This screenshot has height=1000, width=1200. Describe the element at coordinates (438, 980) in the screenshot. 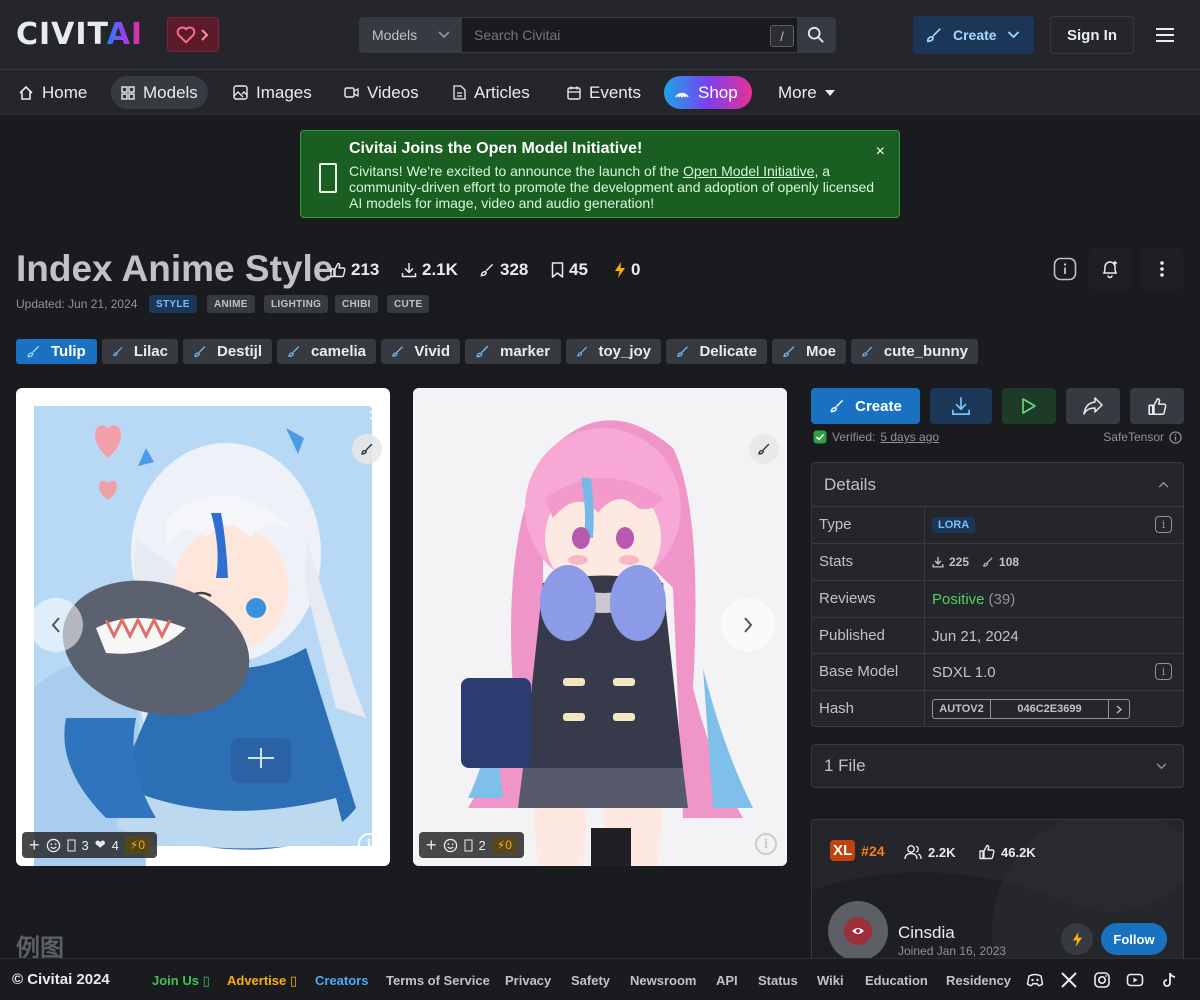

I see `footer-terms: Terms of Service` at that location.